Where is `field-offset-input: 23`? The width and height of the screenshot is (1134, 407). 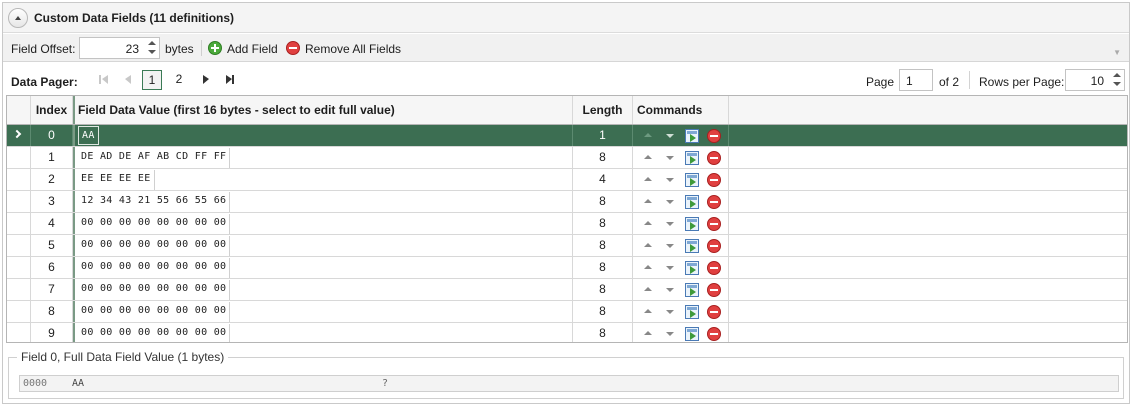 field-offset-input: 23 is located at coordinates (119, 48).